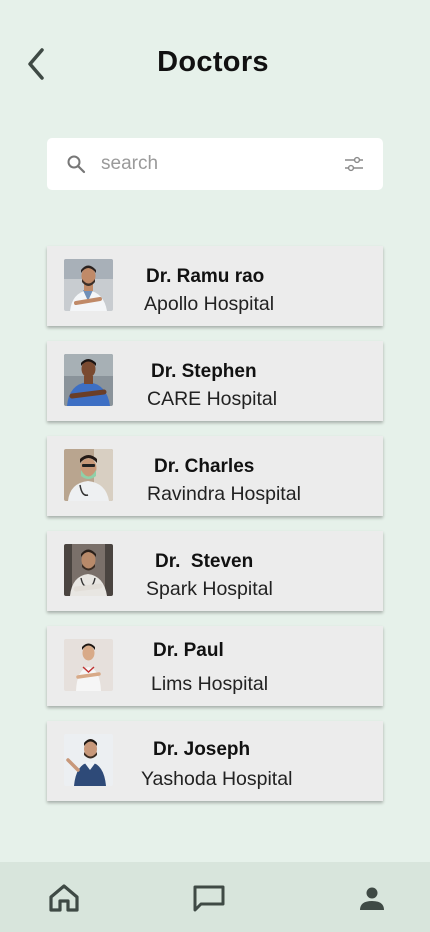 Image resolution: width=430 pixels, height=932 pixels. I want to click on user-icon, so click(372, 898).